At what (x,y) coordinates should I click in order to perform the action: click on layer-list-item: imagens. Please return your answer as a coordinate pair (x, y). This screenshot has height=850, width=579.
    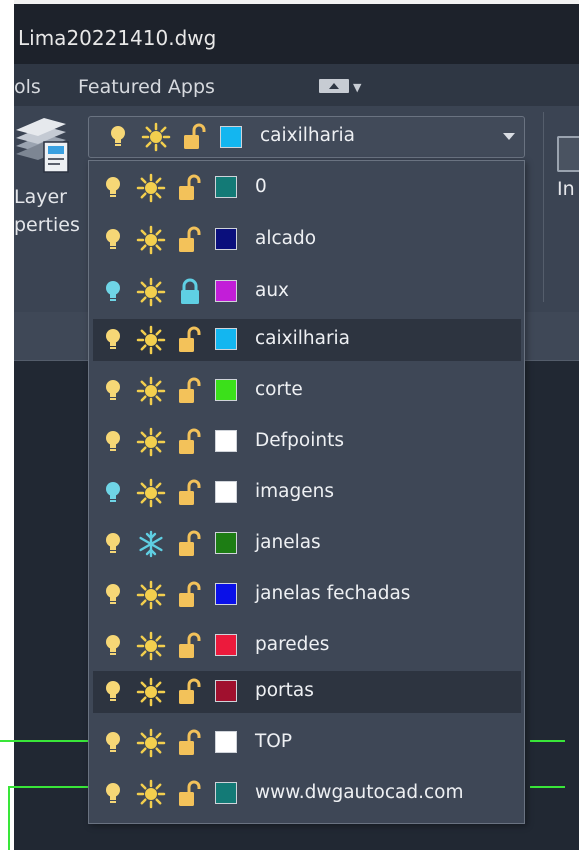
    Looking at the image, I should click on (307, 493).